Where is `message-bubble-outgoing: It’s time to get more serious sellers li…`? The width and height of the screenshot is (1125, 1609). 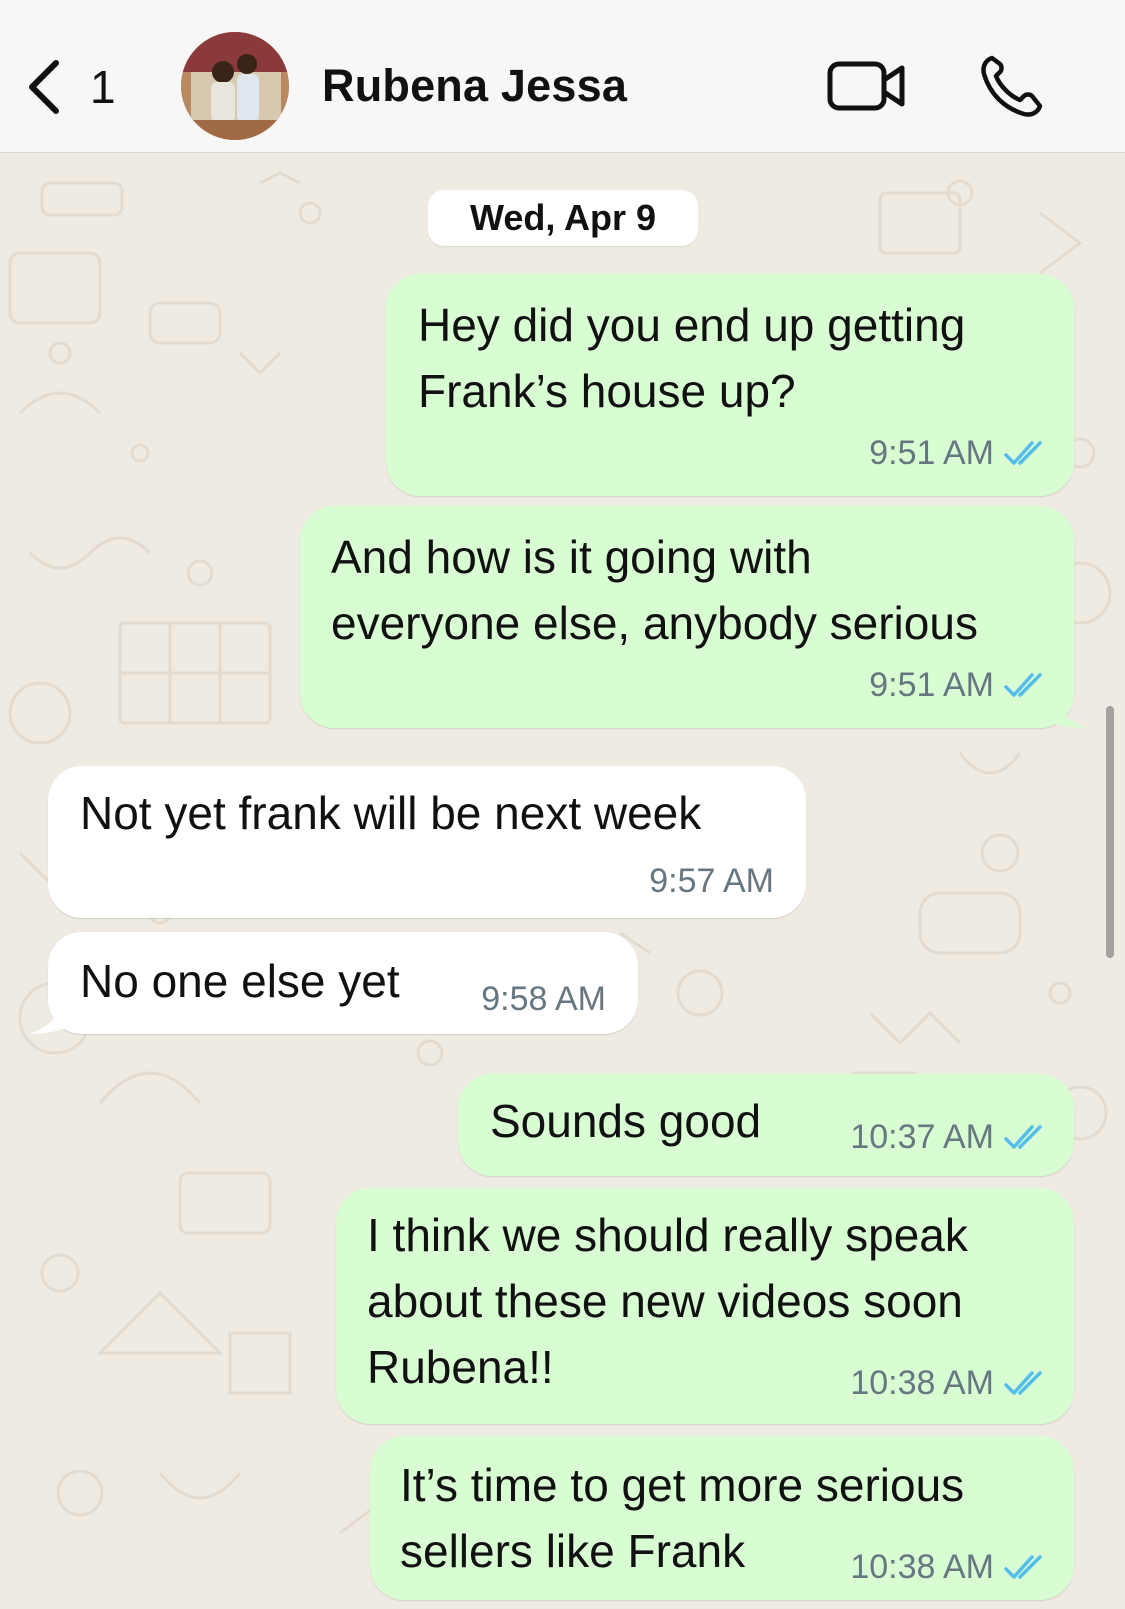
message-bubble-outgoing: It’s time to get more serious sellers li… is located at coordinates (722, 1518).